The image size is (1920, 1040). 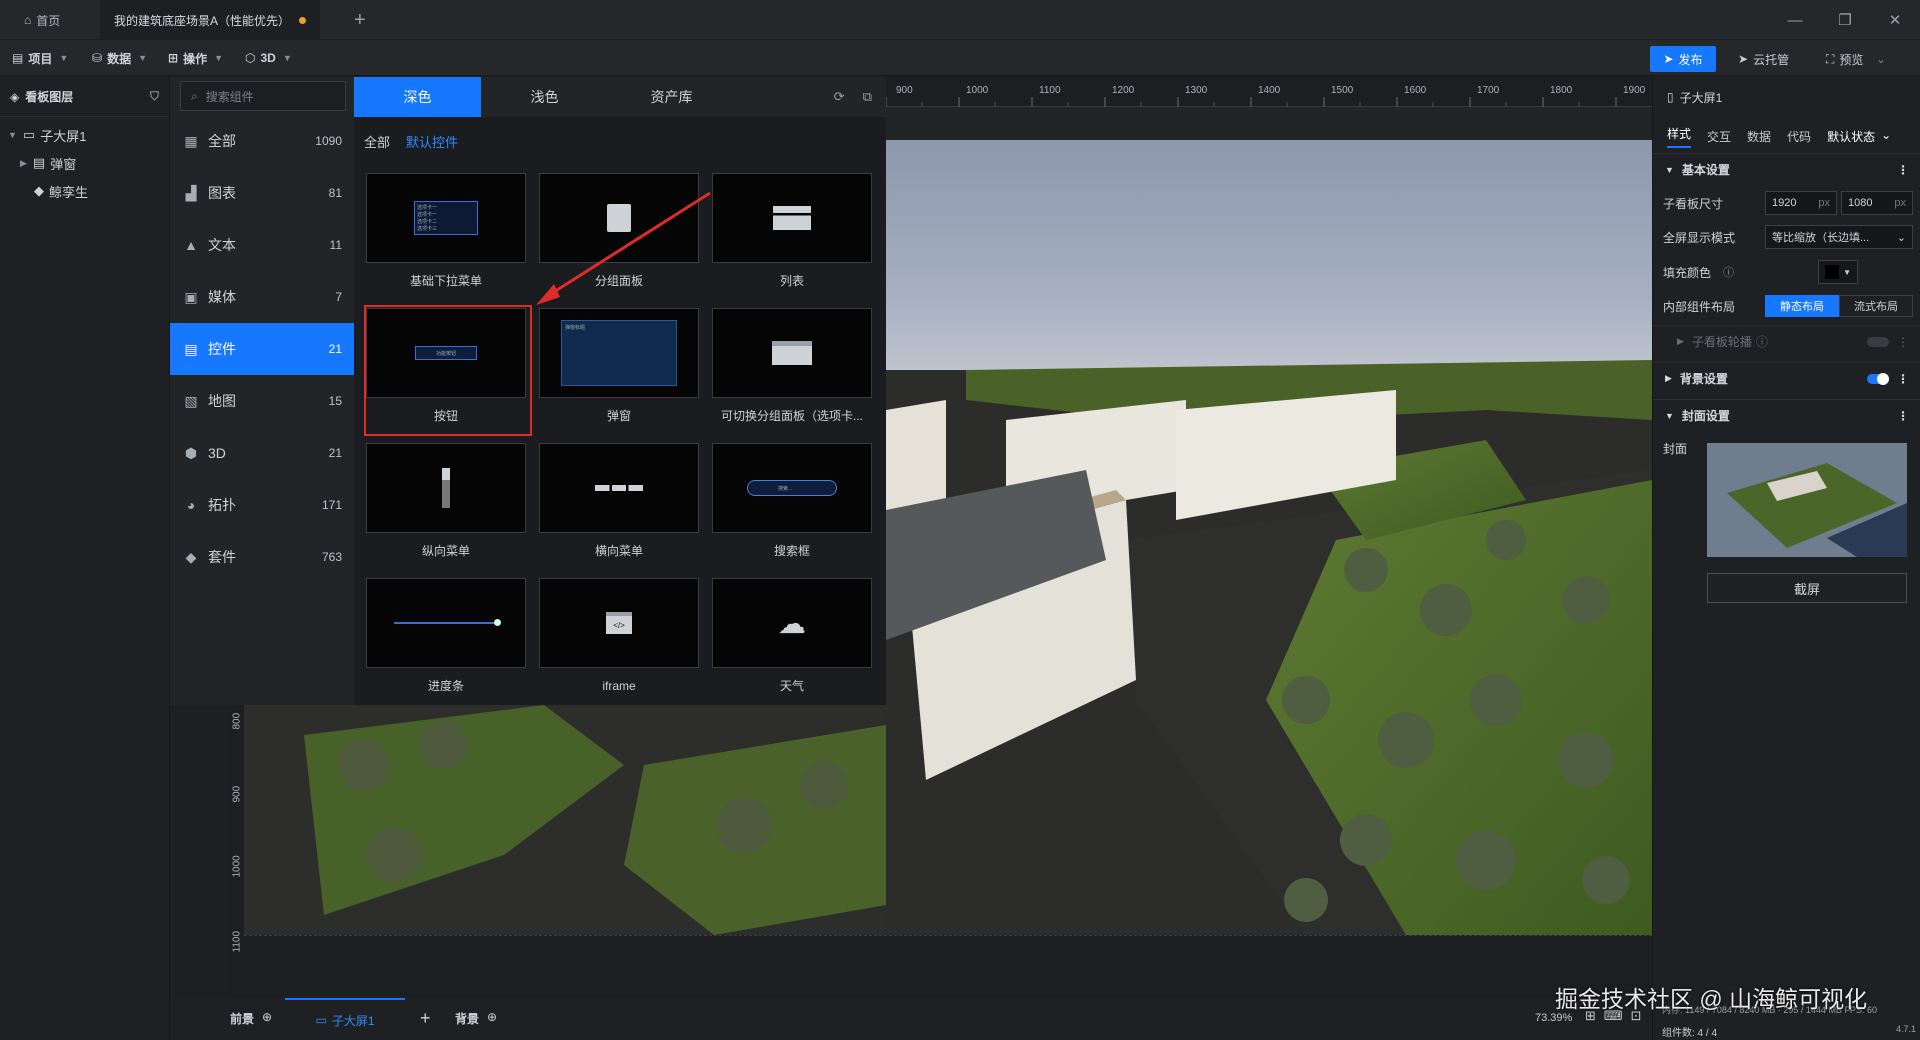 I want to click on card-basic-dropdown: 选项卡一 选项卡一 选项卡二 选项卡三 基础下拉菜单, so click(x=446, y=235).